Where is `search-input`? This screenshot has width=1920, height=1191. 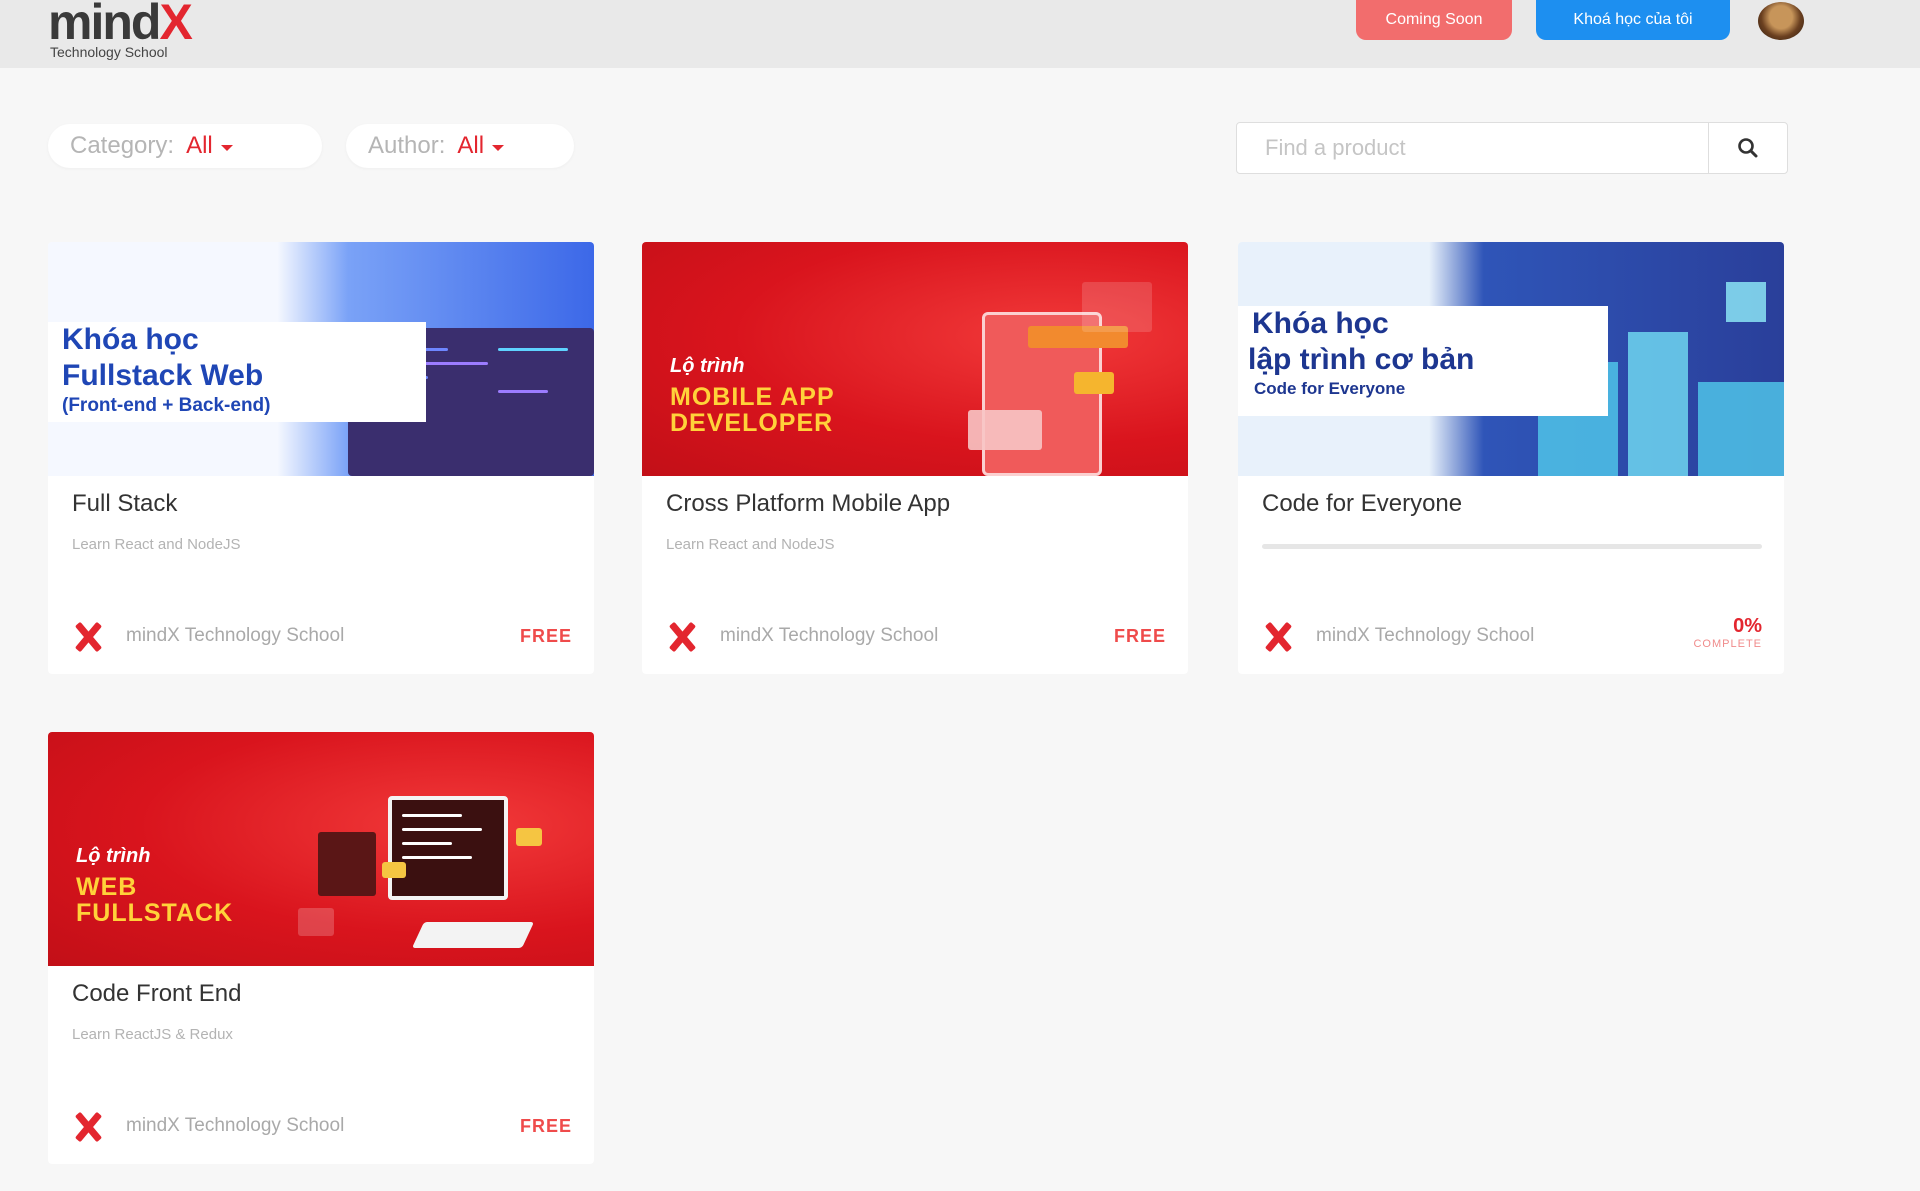
search-input is located at coordinates (1473, 148).